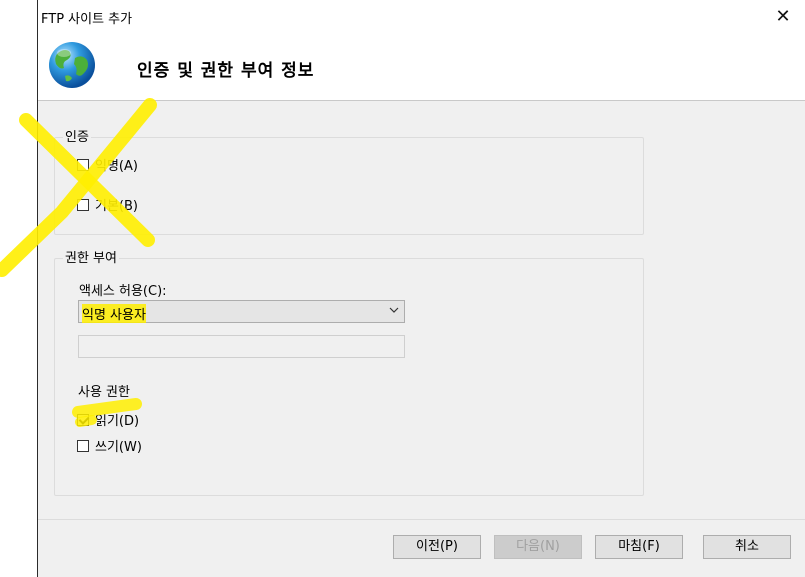 This screenshot has width=805, height=577. I want to click on write-checkbox, so click(83, 445).